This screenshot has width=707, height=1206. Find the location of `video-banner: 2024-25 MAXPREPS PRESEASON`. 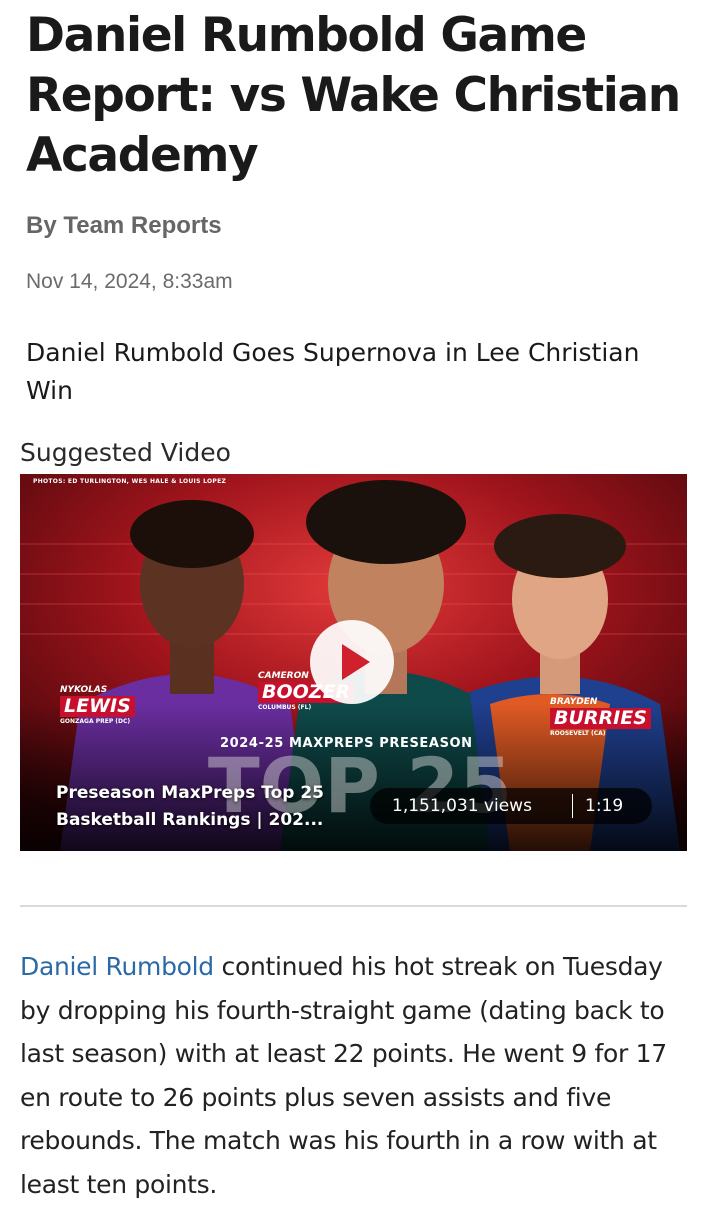

video-banner: 2024-25 MAXPREPS PRESEASON is located at coordinates (346, 743).